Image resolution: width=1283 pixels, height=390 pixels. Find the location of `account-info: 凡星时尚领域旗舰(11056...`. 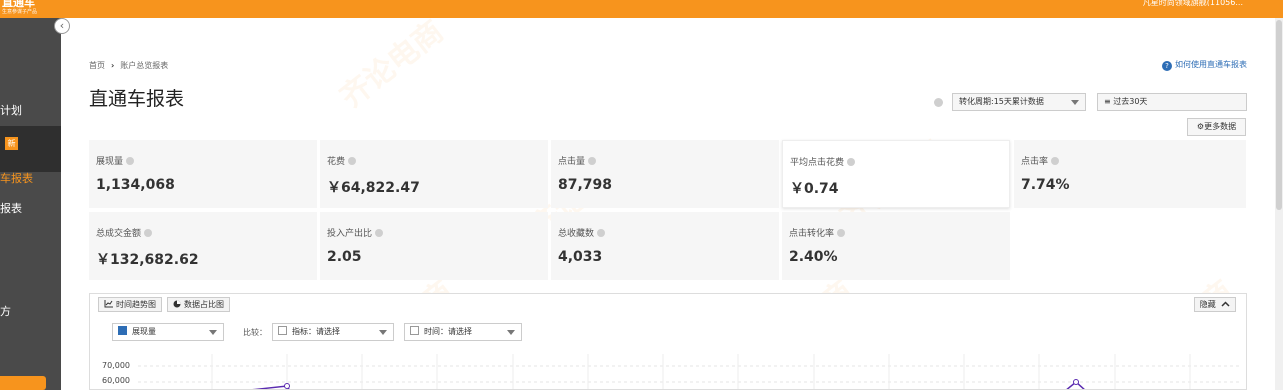

account-info: 凡星时尚领域旗舰(11056... is located at coordinates (1193, 3).